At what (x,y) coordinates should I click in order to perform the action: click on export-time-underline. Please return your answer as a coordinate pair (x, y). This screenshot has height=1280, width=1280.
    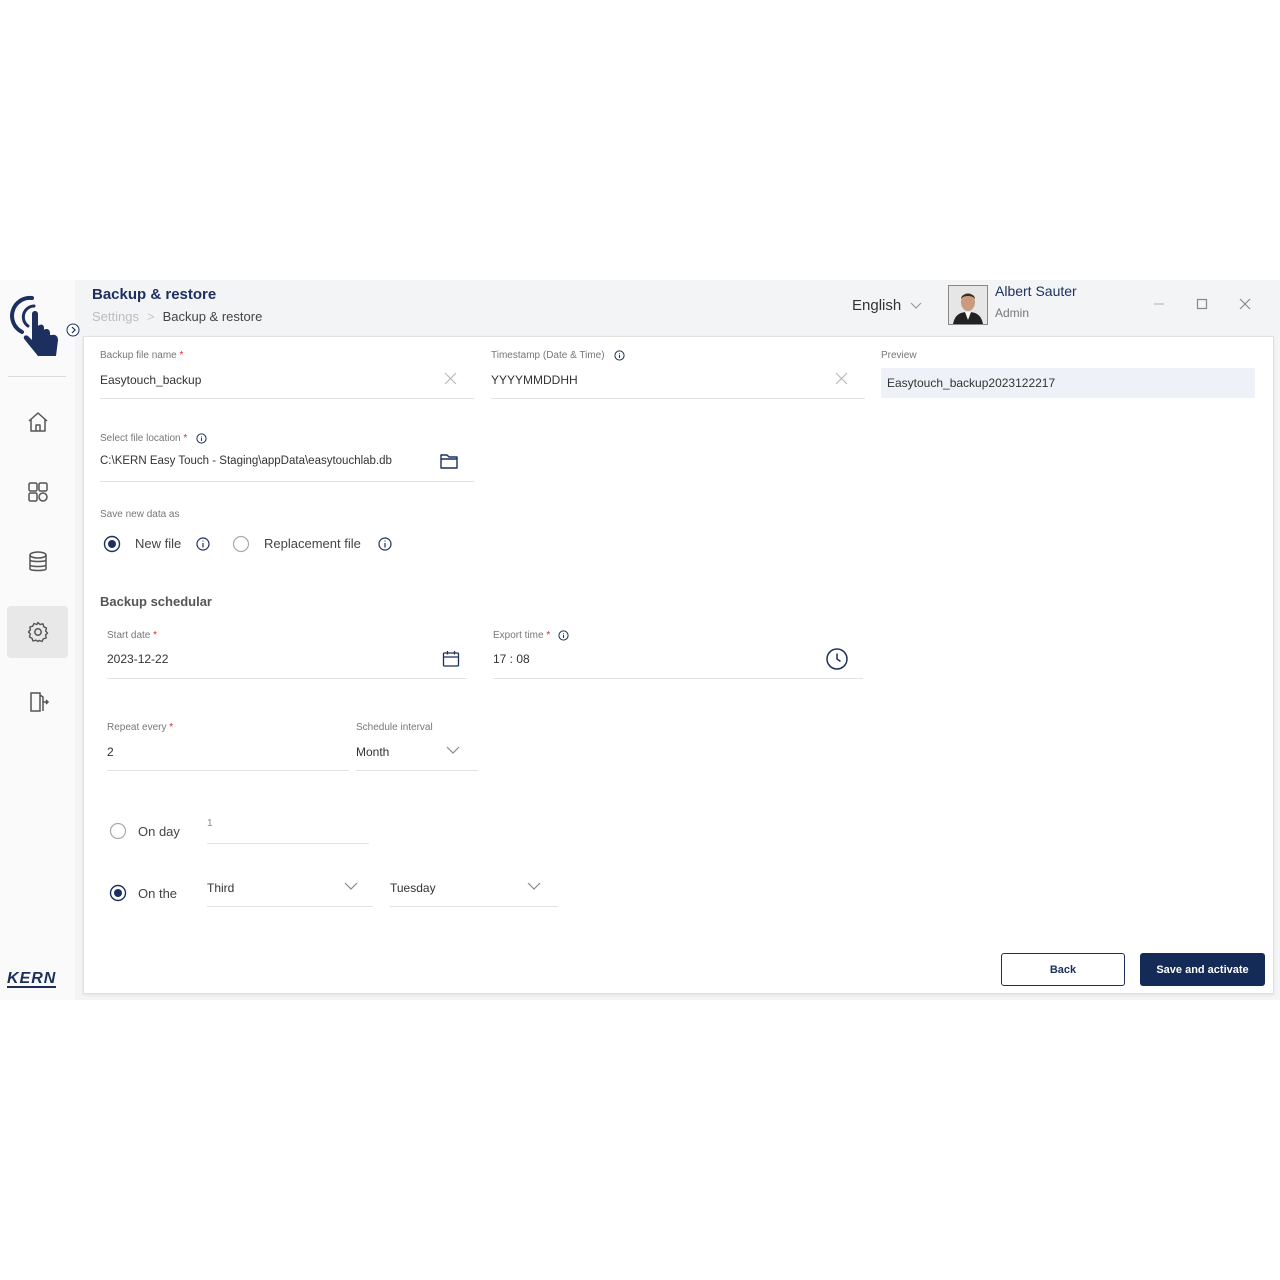
    Looking at the image, I should click on (678, 678).